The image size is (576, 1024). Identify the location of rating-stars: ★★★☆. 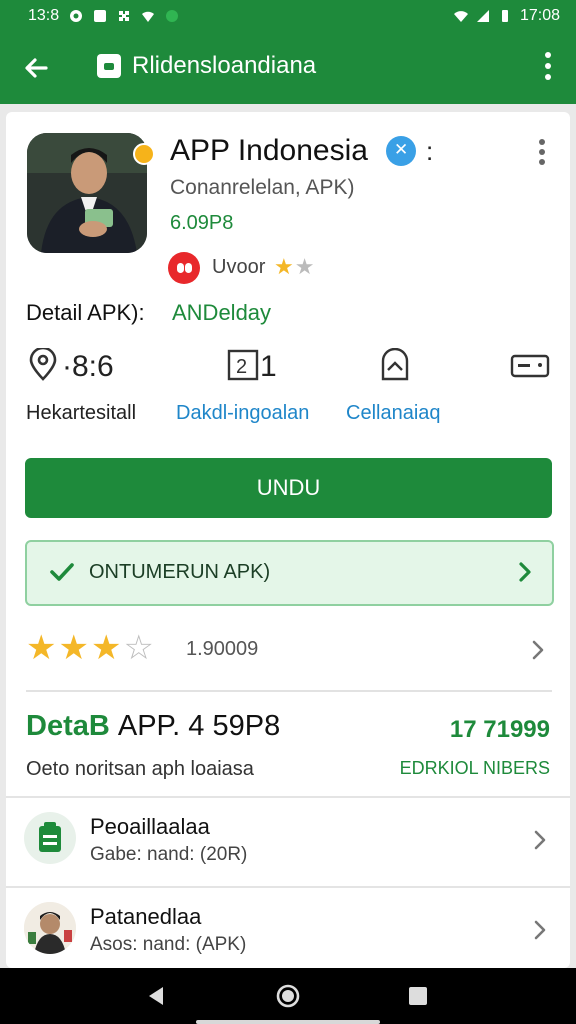
(91, 648).